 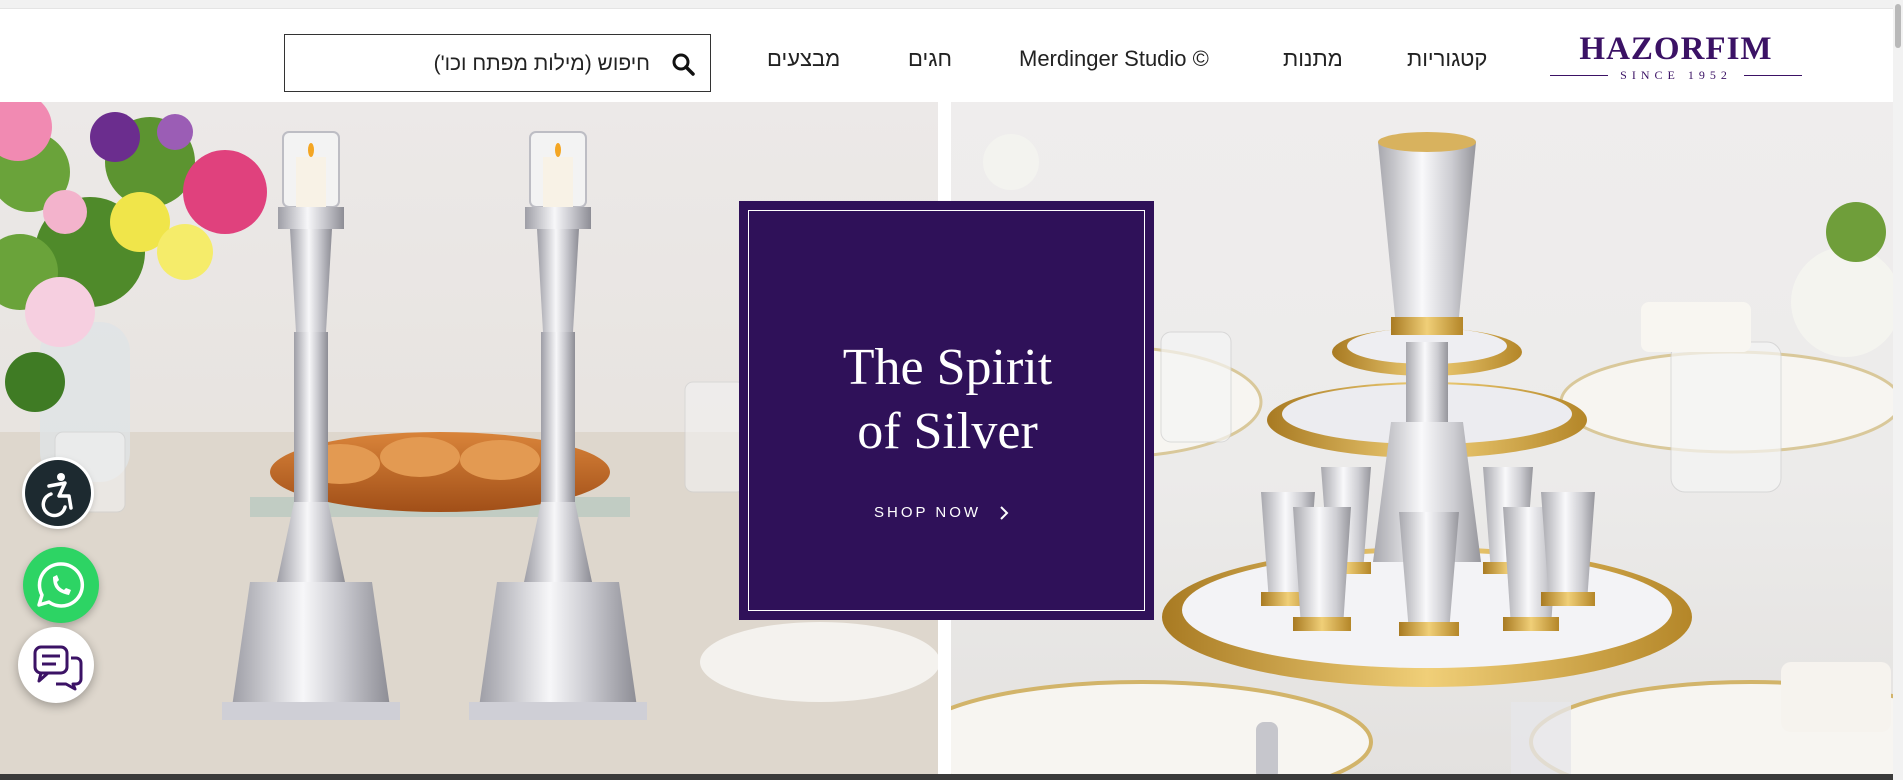 What do you see at coordinates (947, 431) in the screenshot?
I see `promo-title-line-2: of Silver` at bounding box center [947, 431].